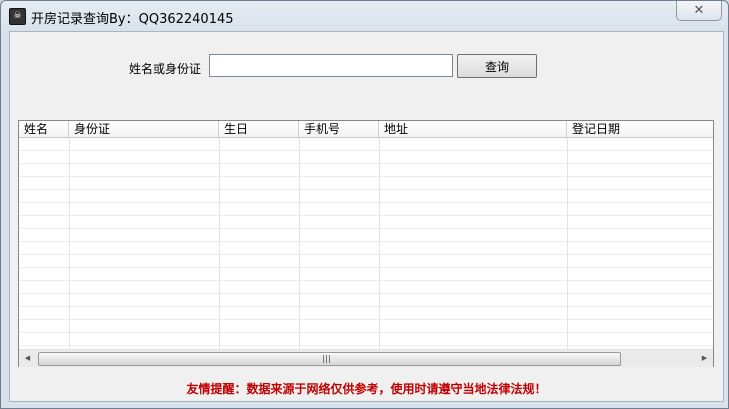 This screenshot has width=729, height=409. Describe the element at coordinates (331, 65) in the screenshot. I see `search-input` at that location.